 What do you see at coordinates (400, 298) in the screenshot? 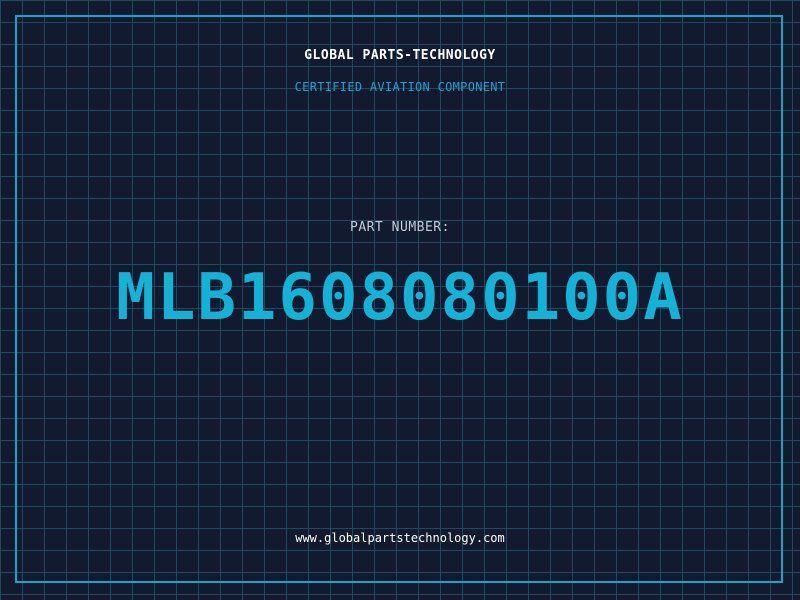
I see `part-number-value: MLB1608080100A` at bounding box center [400, 298].